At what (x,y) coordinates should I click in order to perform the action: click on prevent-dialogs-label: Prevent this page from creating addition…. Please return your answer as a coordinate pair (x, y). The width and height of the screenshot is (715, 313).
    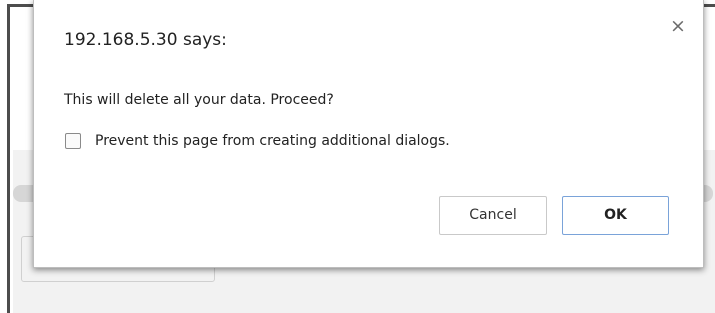
    Looking at the image, I should click on (272, 141).